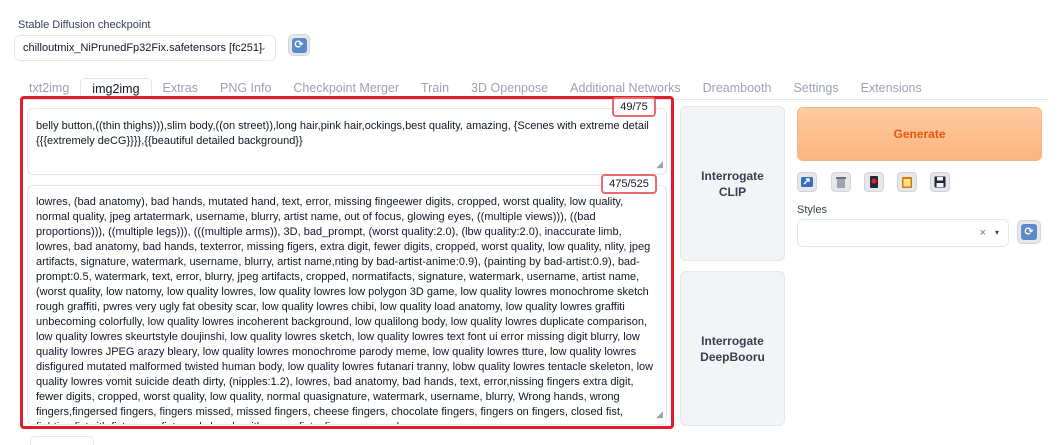 The image size is (1062, 445). I want to click on floppy-disk-icon, so click(940, 182).